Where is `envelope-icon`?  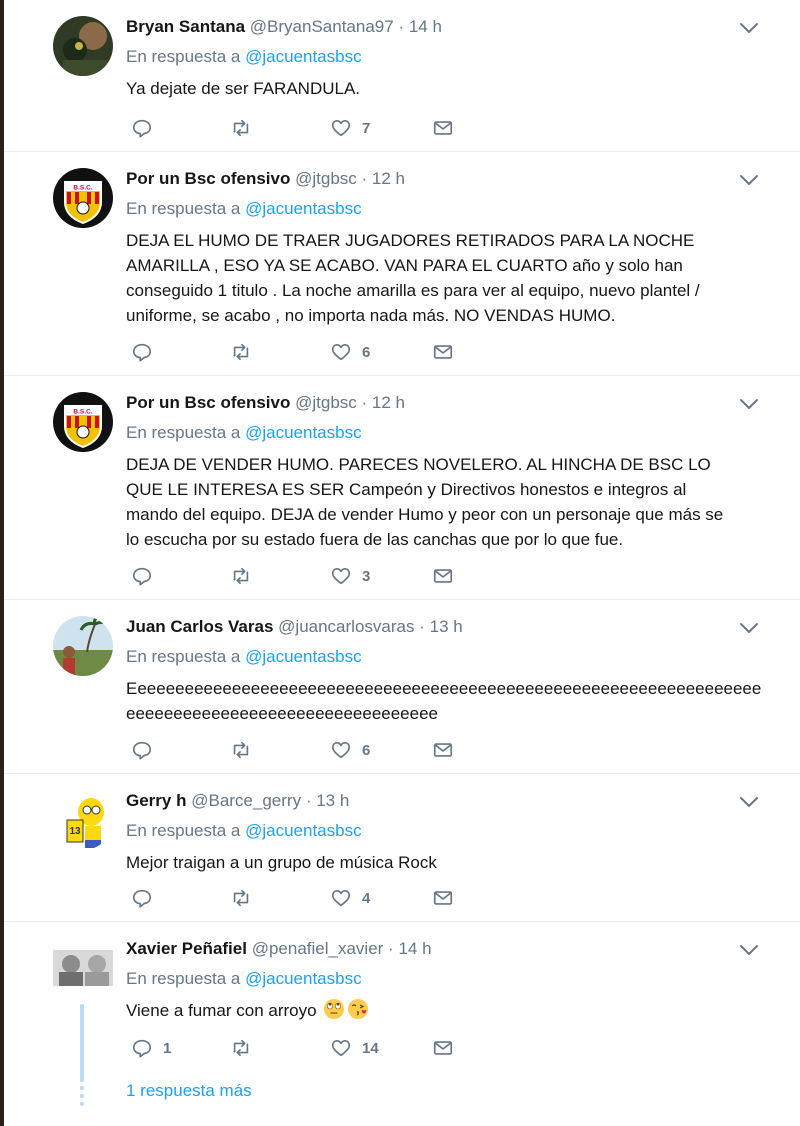 envelope-icon is located at coordinates (443, 352).